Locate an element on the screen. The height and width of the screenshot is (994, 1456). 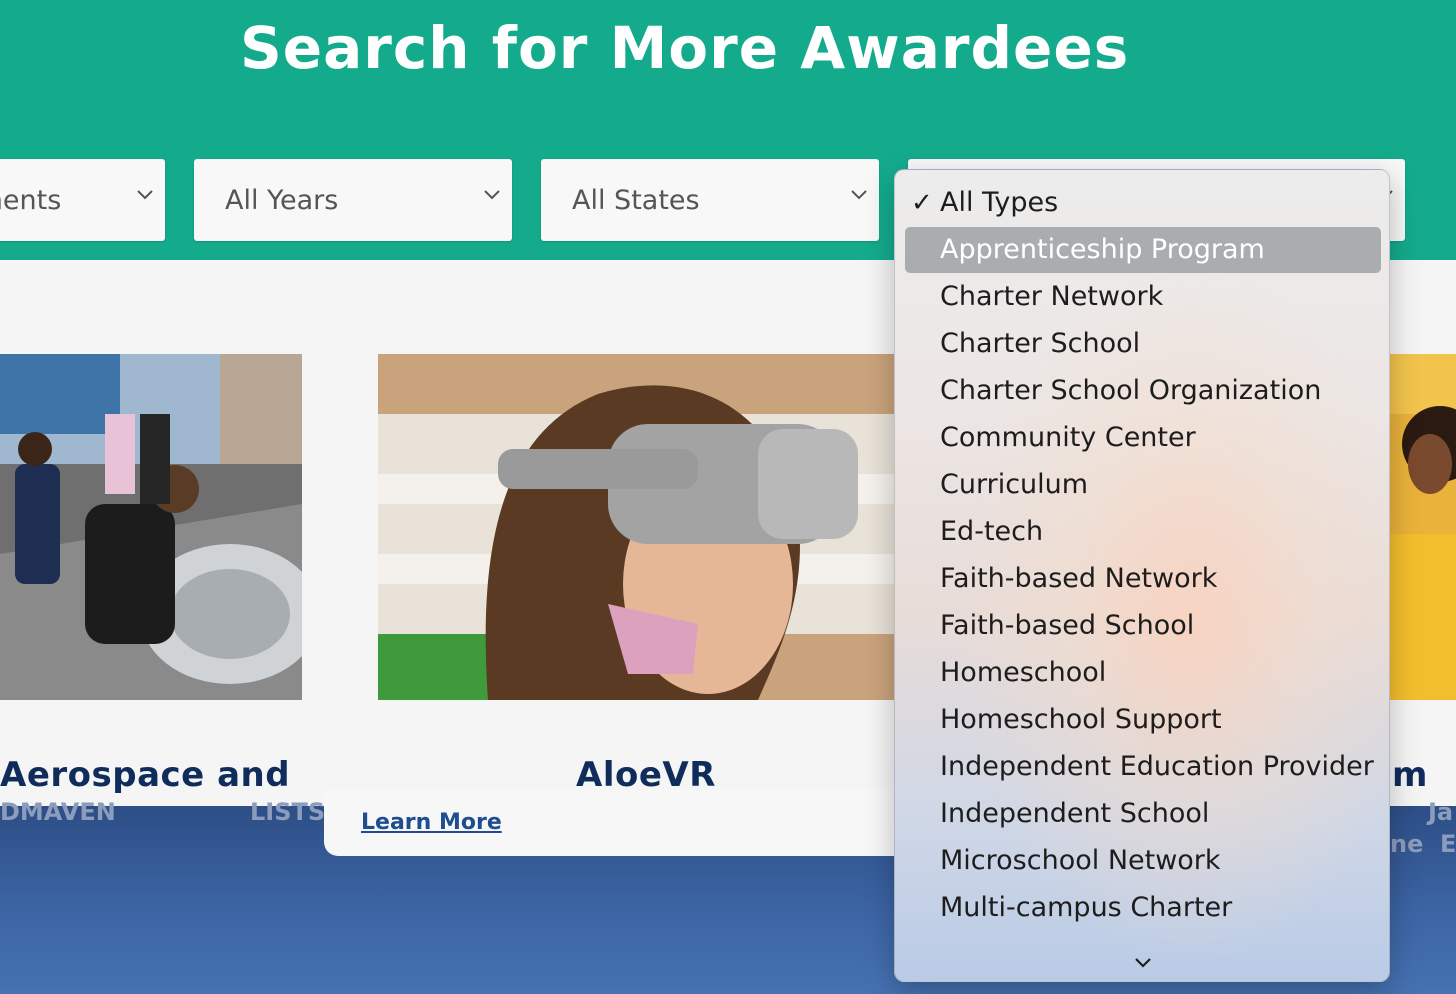
states-filter-value: All States is located at coordinates (636, 200).